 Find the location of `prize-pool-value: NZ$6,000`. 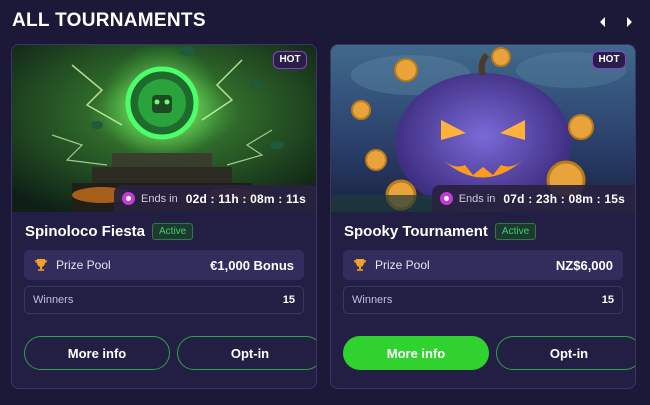

prize-pool-value: NZ$6,000 is located at coordinates (584, 265).